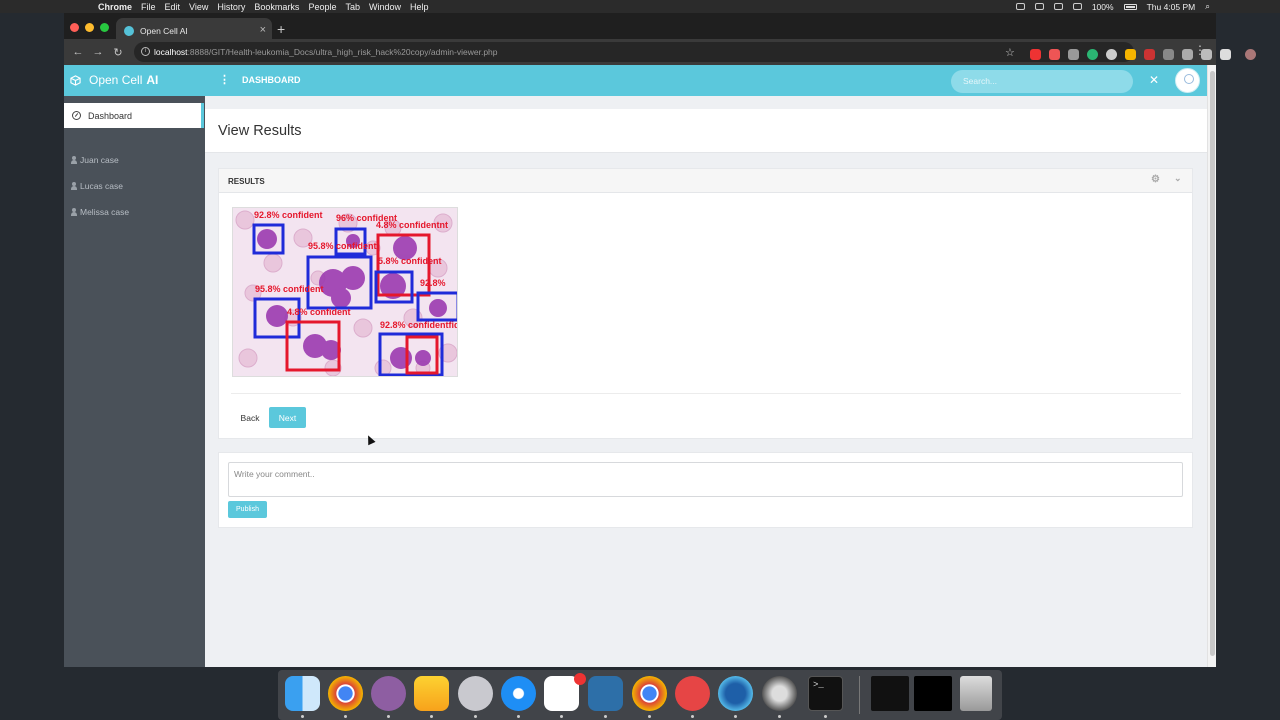  What do you see at coordinates (148, 7) in the screenshot?
I see `menu-file: File` at bounding box center [148, 7].